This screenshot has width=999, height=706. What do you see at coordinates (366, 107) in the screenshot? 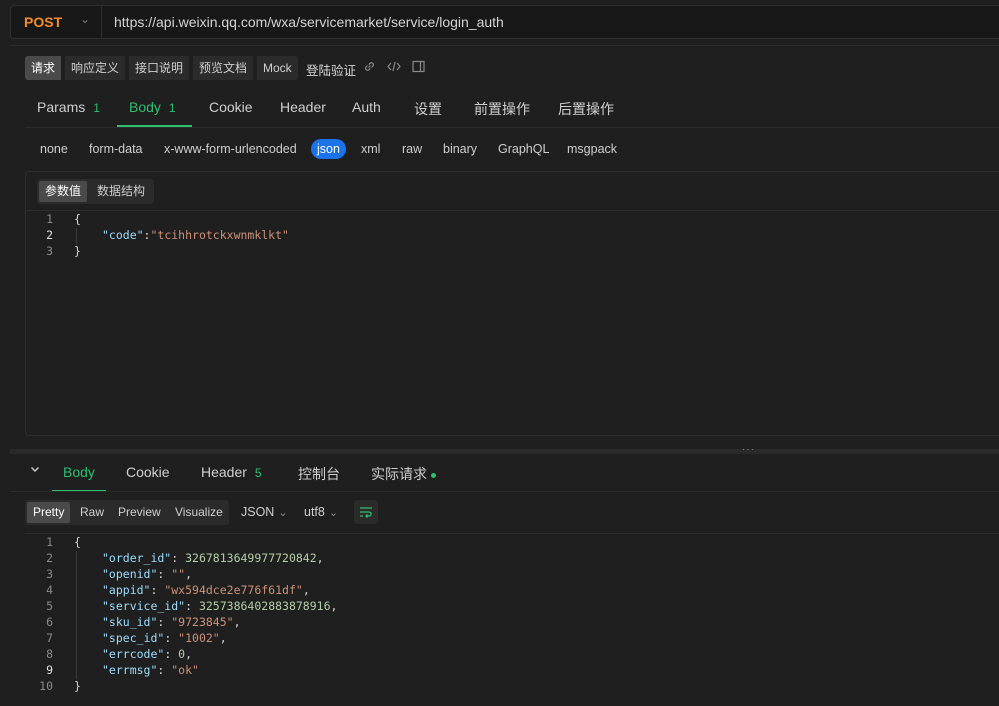
I see `tab-auth: Auth` at bounding box center [366, 107].